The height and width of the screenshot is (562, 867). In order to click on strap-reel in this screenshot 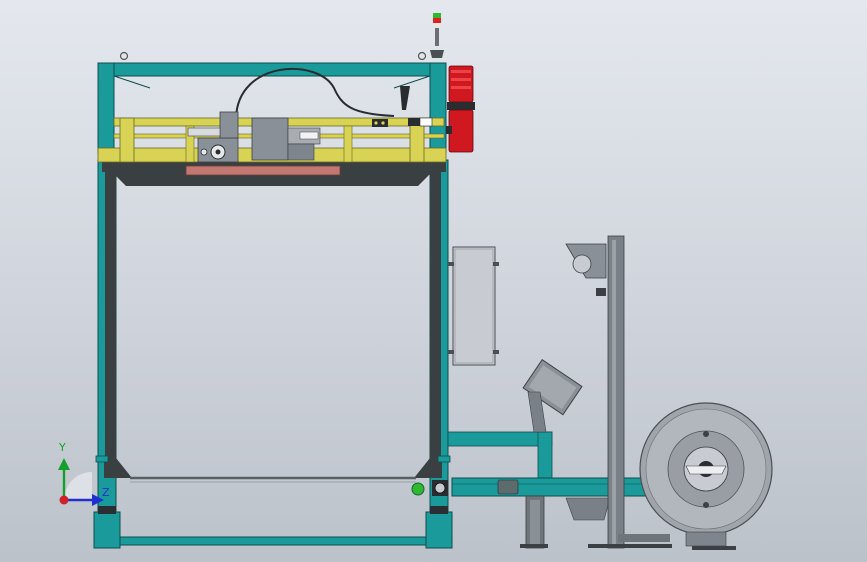, I will do `click(706, 476)`.